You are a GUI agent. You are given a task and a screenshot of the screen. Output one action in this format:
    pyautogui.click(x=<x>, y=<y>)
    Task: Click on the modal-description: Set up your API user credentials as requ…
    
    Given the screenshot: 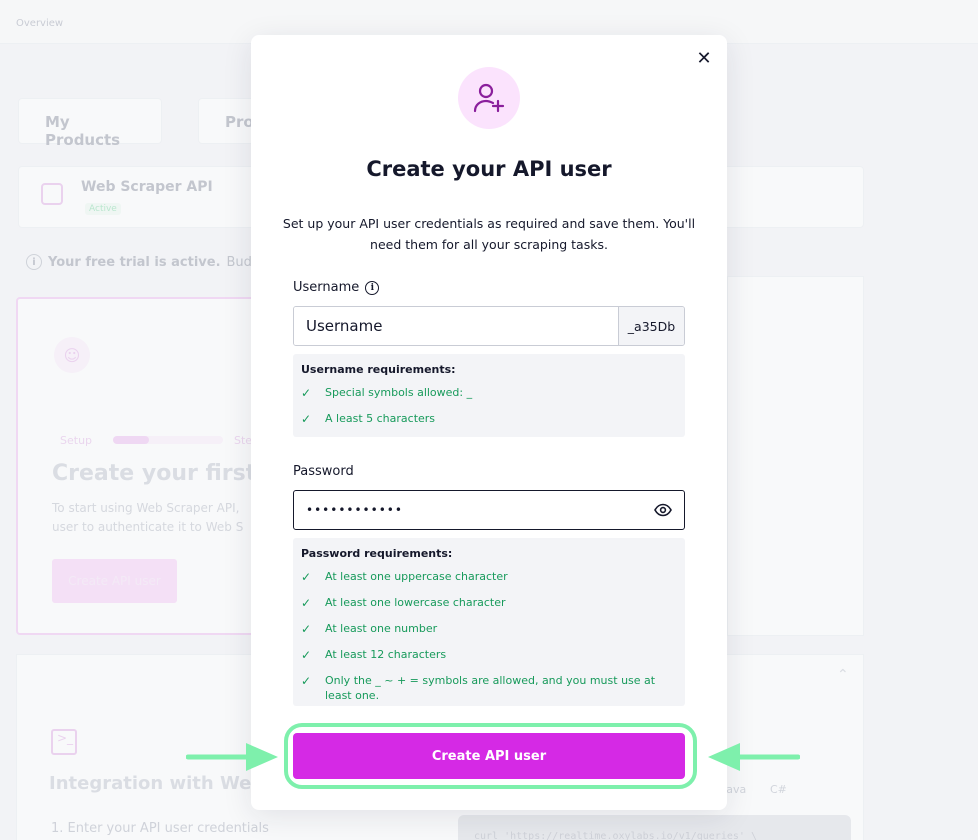 What is the action you would take?
    pyautogui.click(x=489, y=234)
    